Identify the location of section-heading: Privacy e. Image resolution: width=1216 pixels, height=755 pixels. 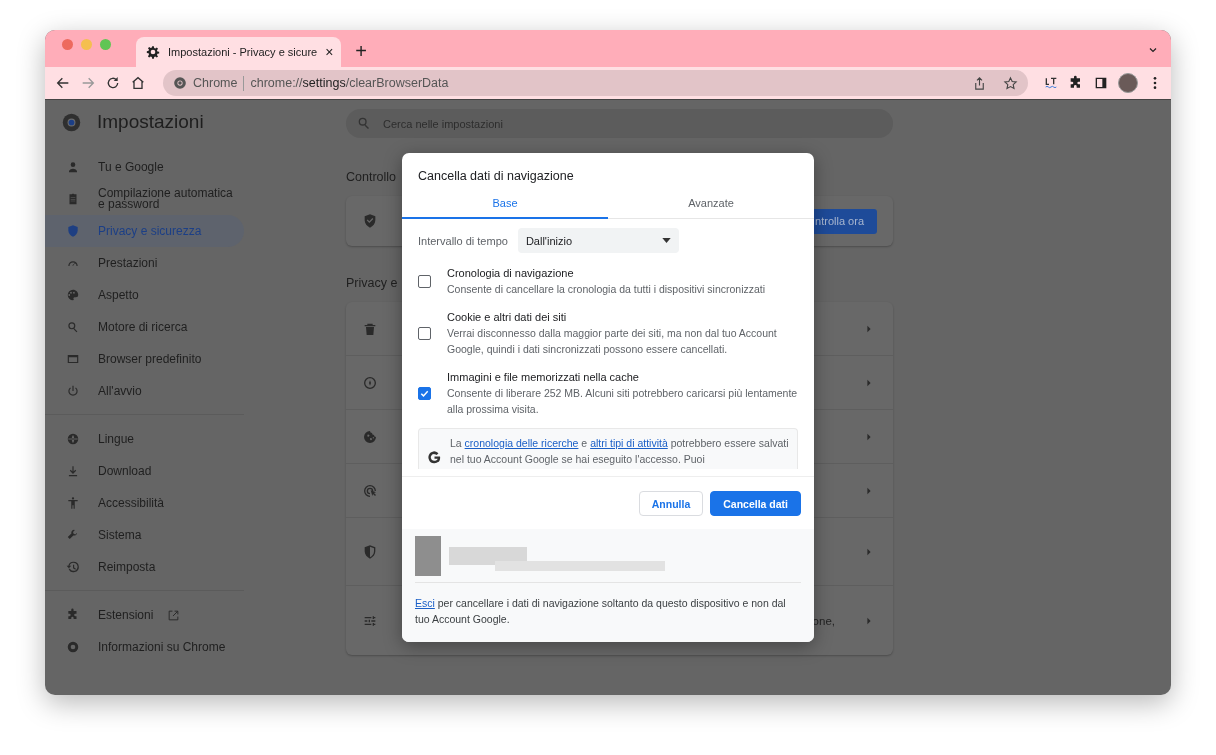
(372, 283).